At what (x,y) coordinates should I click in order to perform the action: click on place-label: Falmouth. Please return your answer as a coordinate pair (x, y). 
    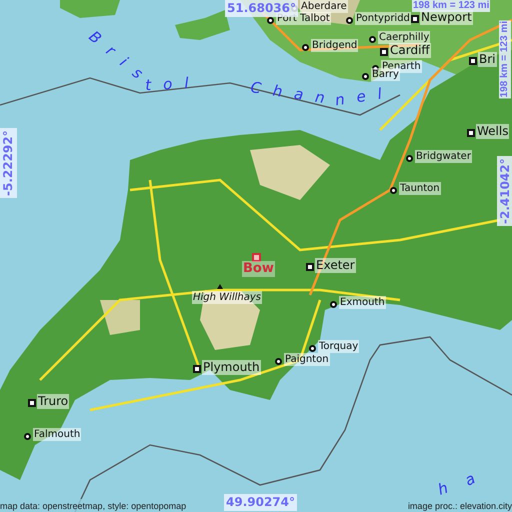
    Looking at the image, I should click on (57, 434).